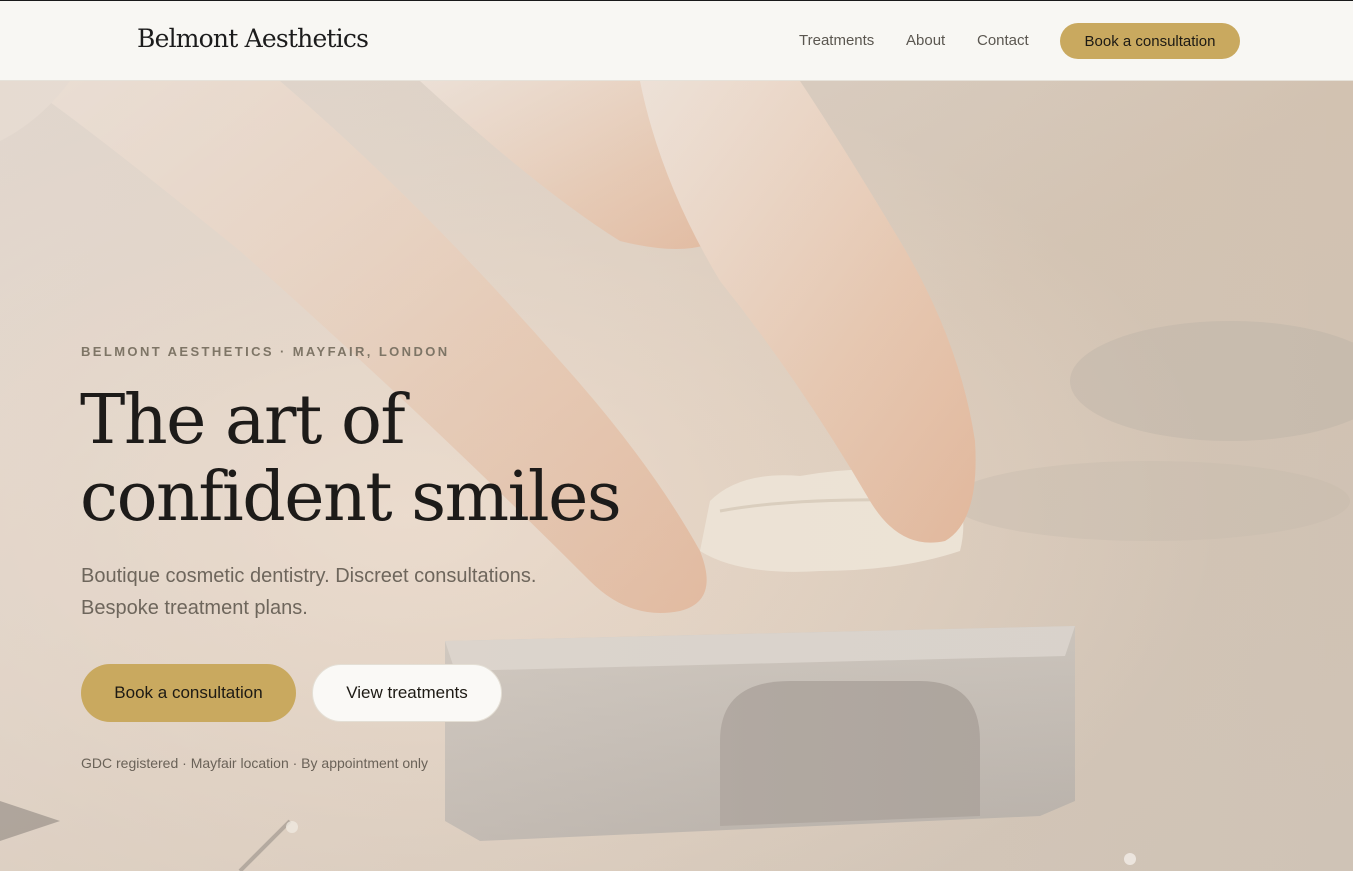 Image resolution: width=1353 pixels, height=871 pixels. I want to click on hero-eyebrow: BELMONT AESTHETICS · MAYFAIR, LONDON, so click(265, 351).